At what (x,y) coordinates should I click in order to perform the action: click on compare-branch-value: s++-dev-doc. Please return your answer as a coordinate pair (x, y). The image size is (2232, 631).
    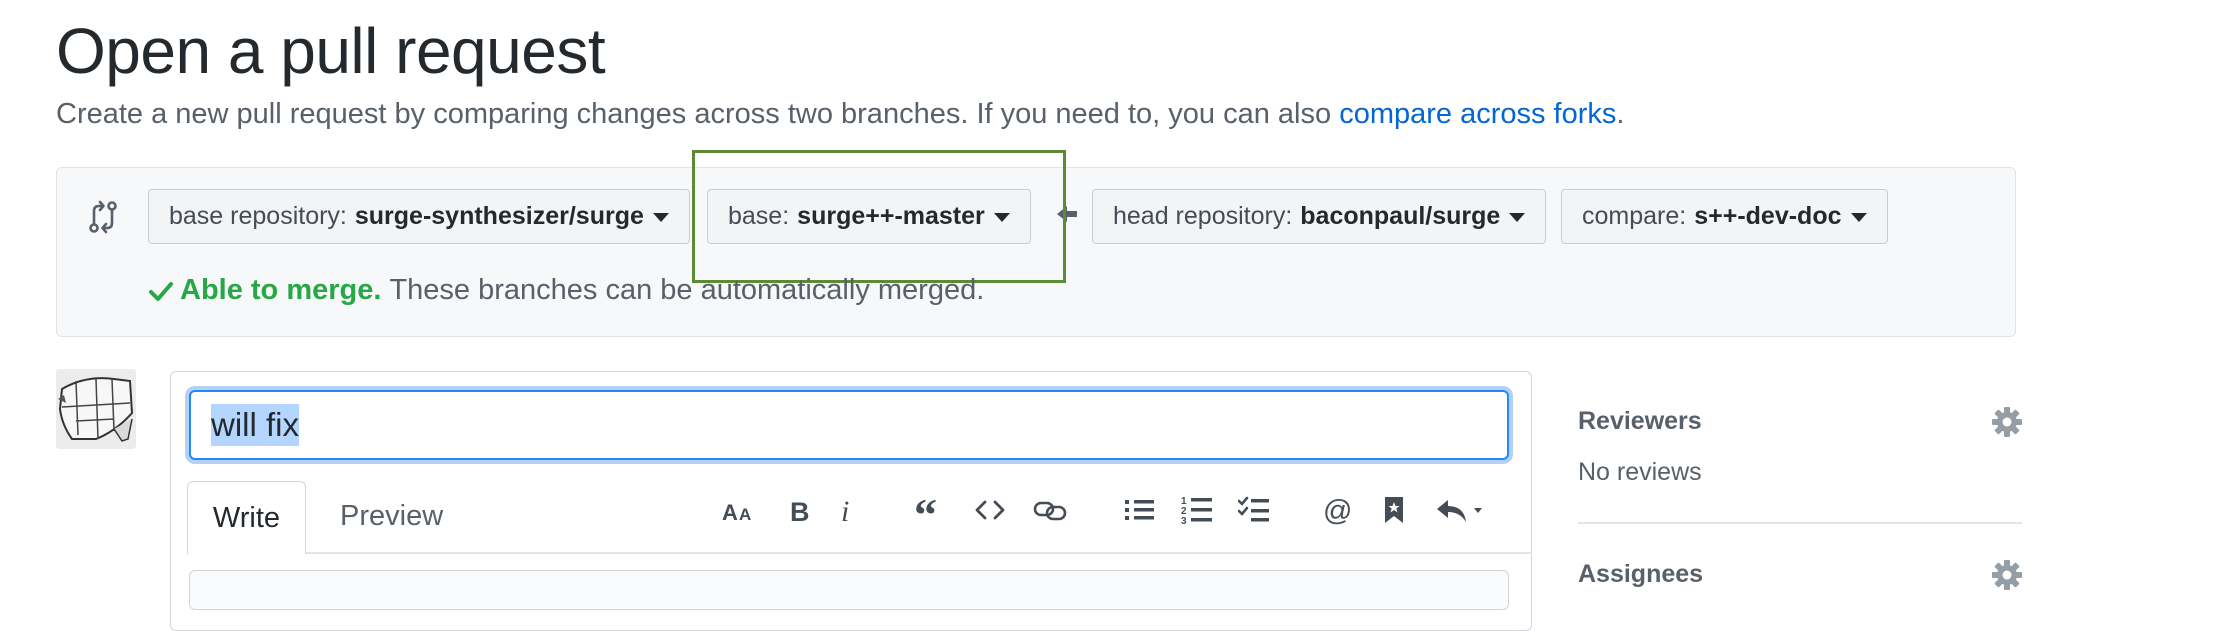
    Looking at the image, I should click on (1768, 216).